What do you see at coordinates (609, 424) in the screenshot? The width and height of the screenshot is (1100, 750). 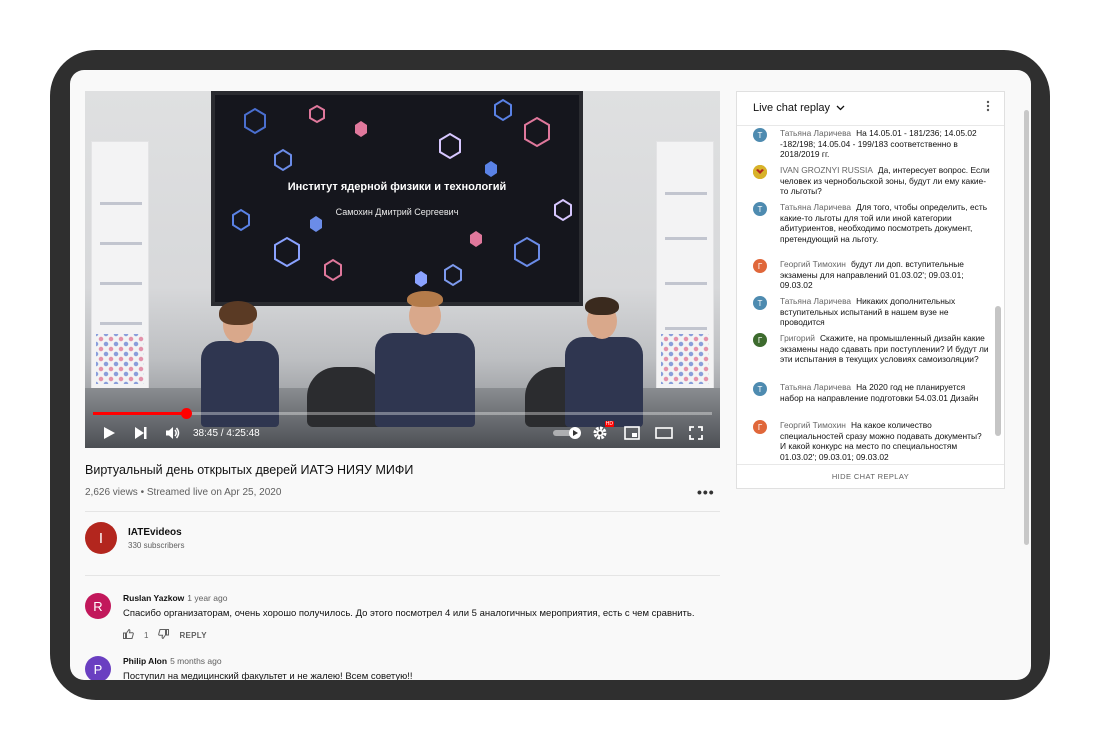 I see `hd-badge: HD` at bounding box center [609, 424].